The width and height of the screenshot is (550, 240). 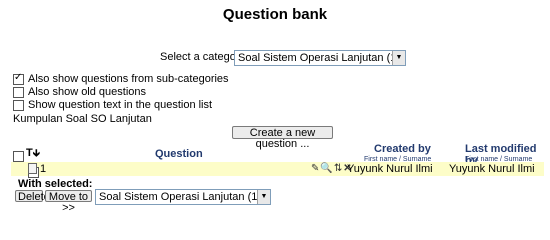 I want to click on preview-icon: 🔍, so click(x=326, y=168).